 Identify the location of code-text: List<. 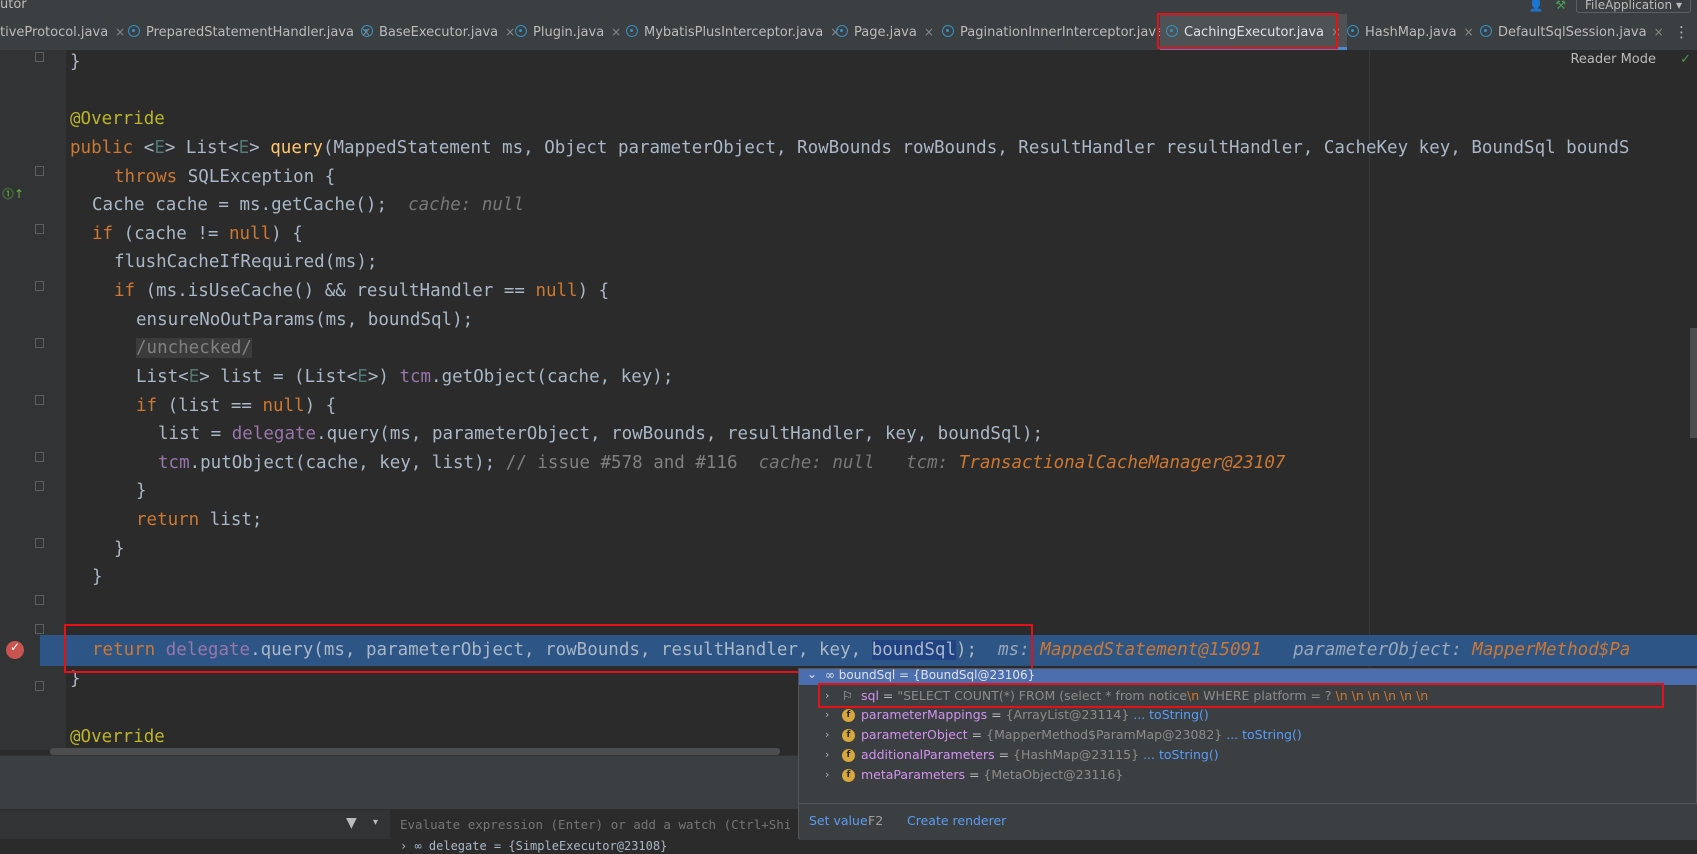
(162, 377).